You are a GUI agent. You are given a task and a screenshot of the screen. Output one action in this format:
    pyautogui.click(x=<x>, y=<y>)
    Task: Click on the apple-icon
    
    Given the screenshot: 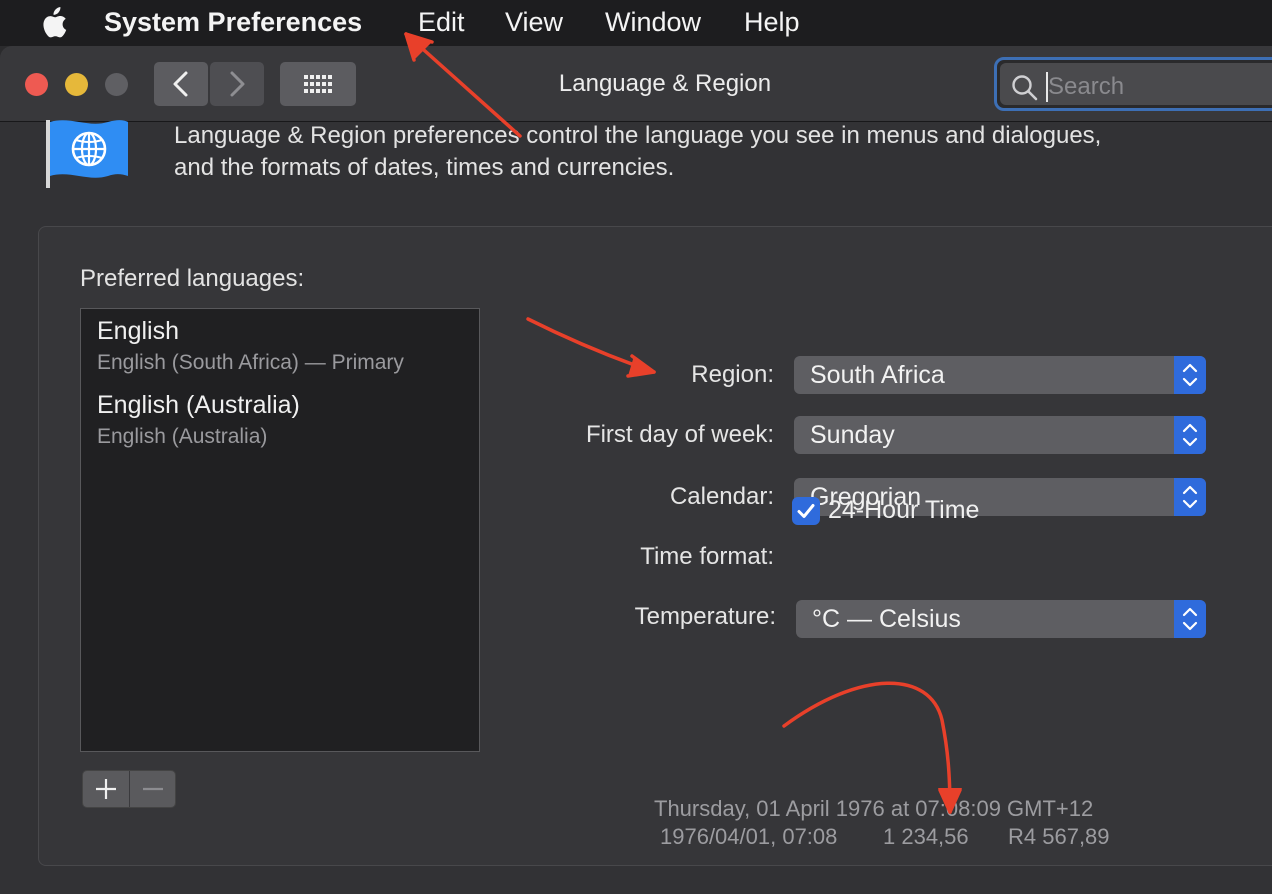 What is the action you would take?
    pyautogui.click(x=52, y=23)
    